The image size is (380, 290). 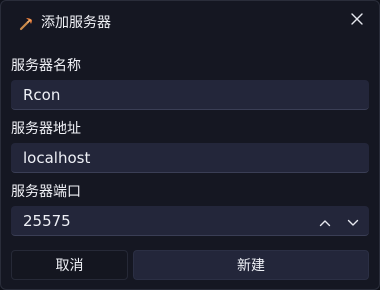 I want to click on close-button, so click(x=357, y=19).